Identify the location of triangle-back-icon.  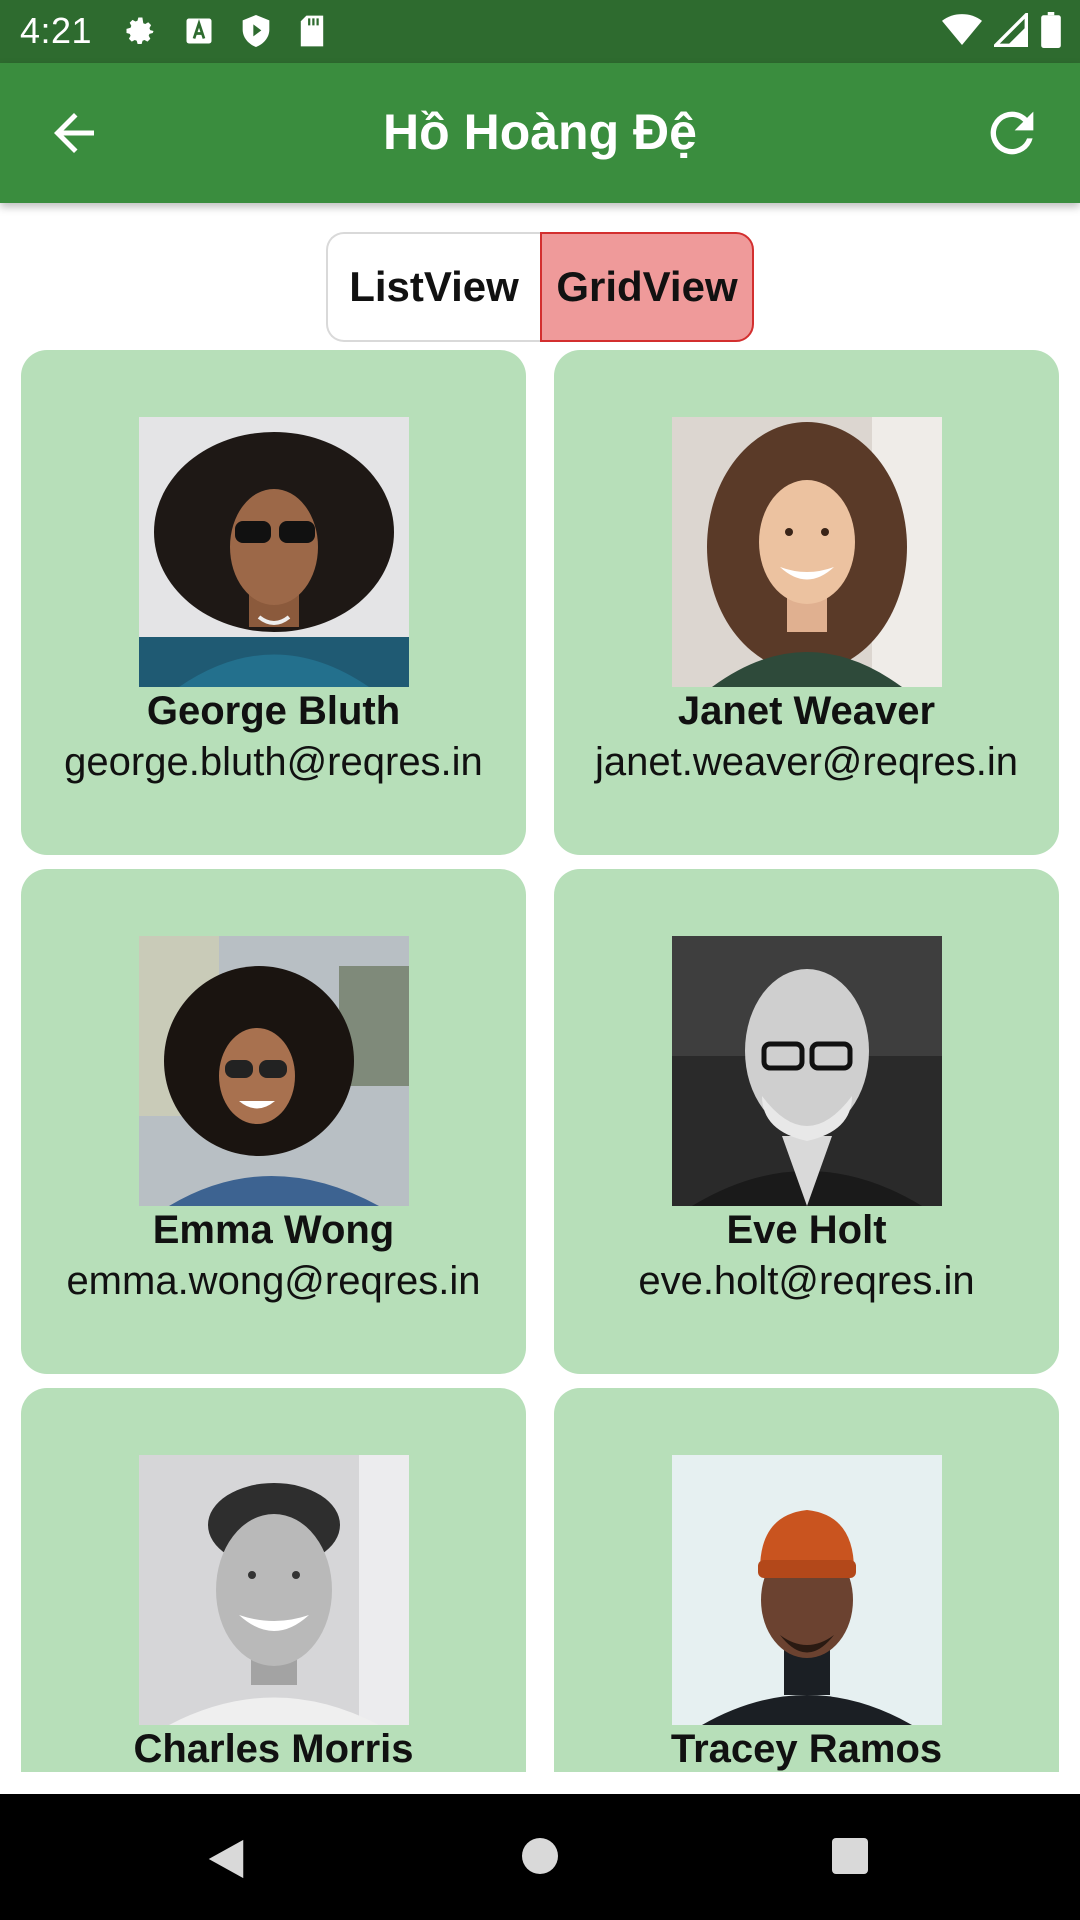
(226, 1859).